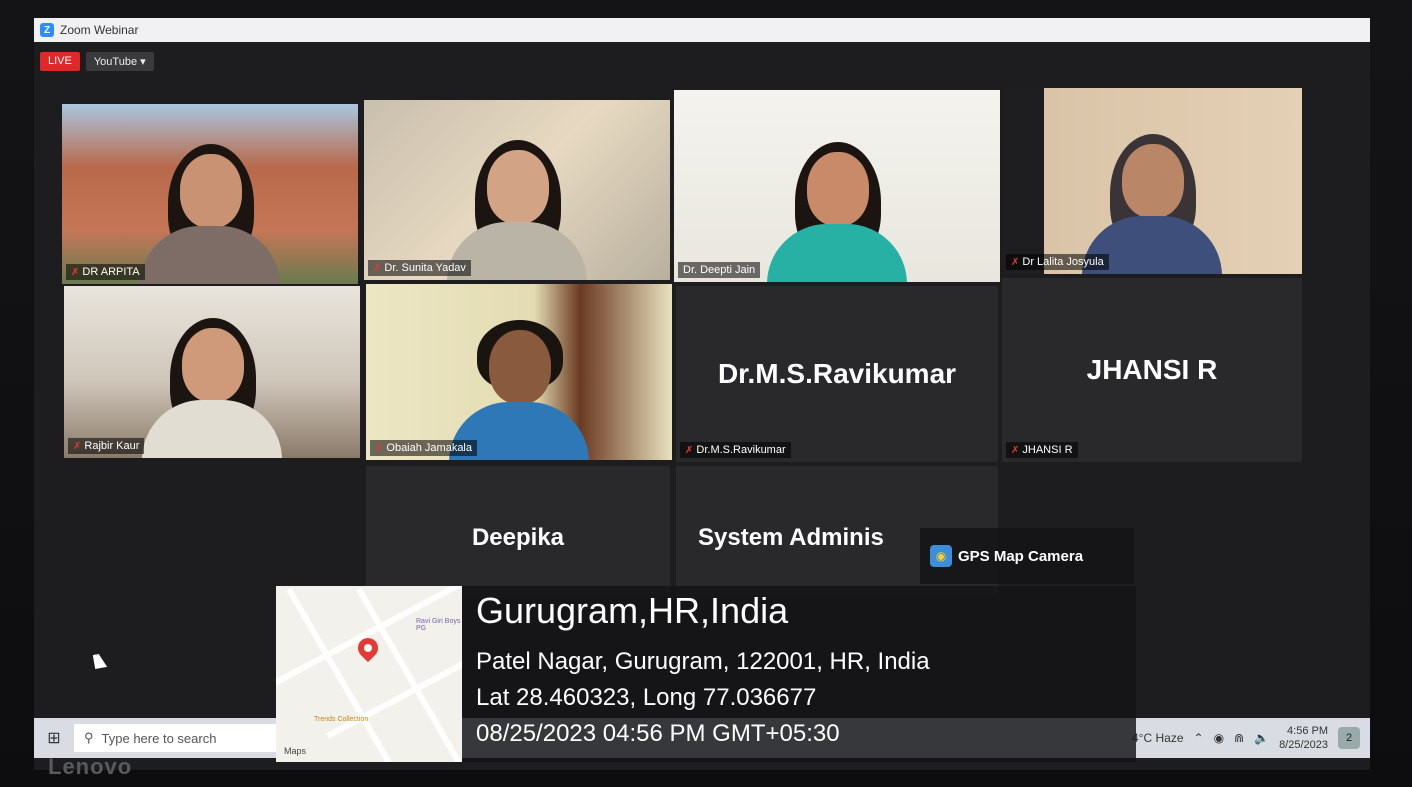 This screenshot has height=787, width=1412. I want to click on taskbar-clock: 4:56 PM 8/25/2023, so click(1303, 738).